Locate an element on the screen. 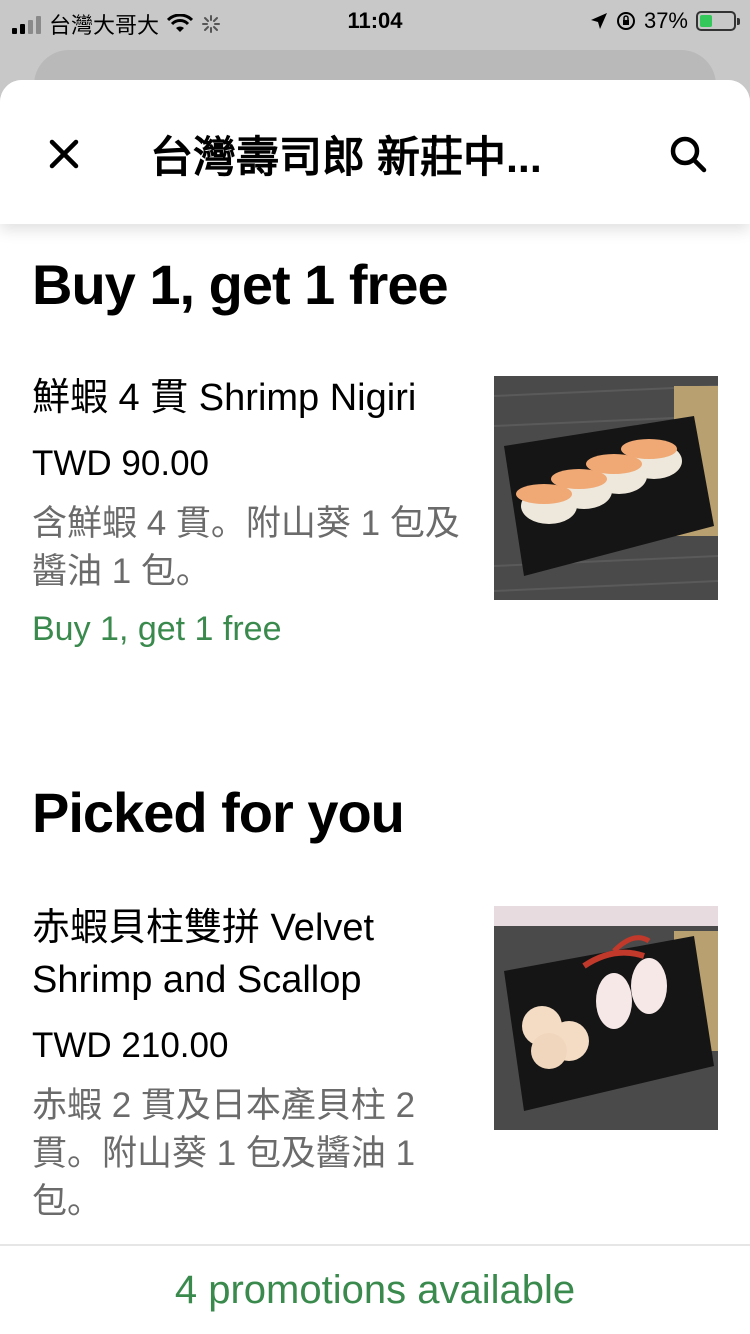 The image size is (750, 1334). item-price: TWD 210.00 is located at coordinates (130, 1045).